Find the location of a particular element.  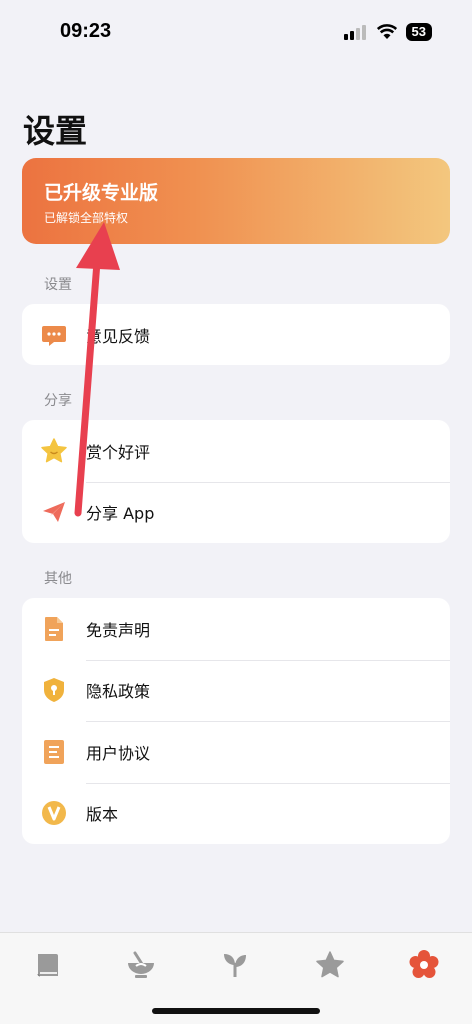

version-row: 版本 is located at coordinates (236, 813).